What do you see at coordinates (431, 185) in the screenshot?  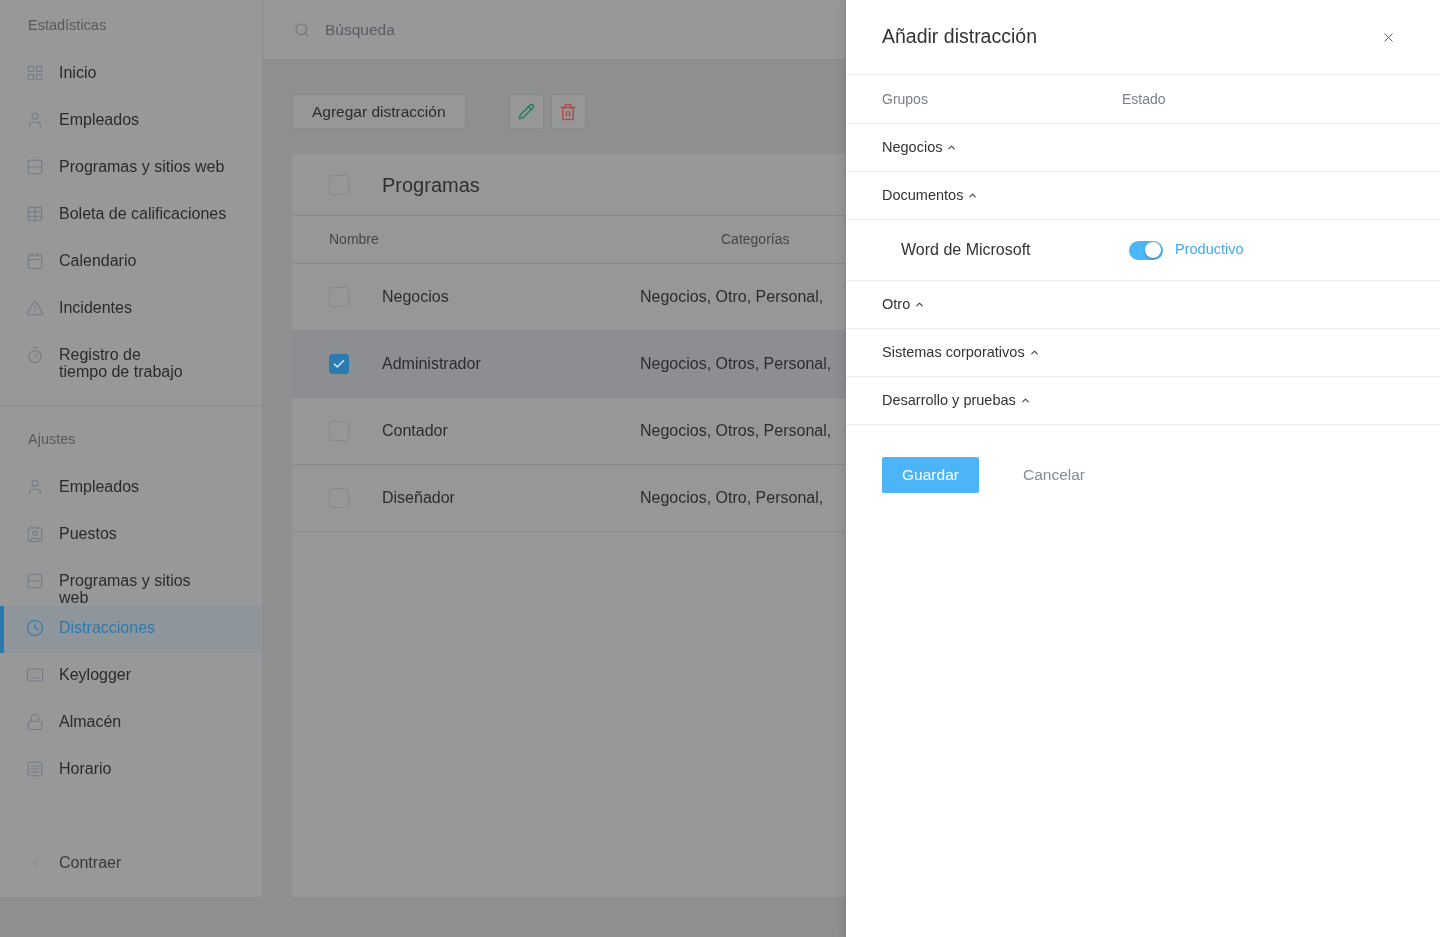 I see `table-title: Programas` at bounding box center [431, 185].